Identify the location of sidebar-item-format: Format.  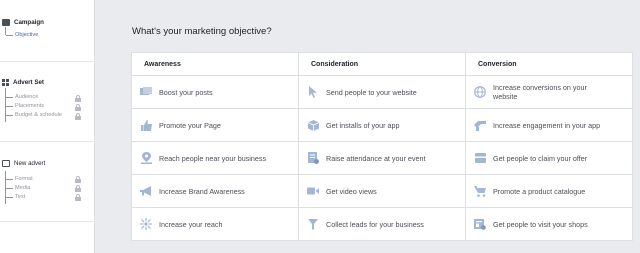
(19, 179).